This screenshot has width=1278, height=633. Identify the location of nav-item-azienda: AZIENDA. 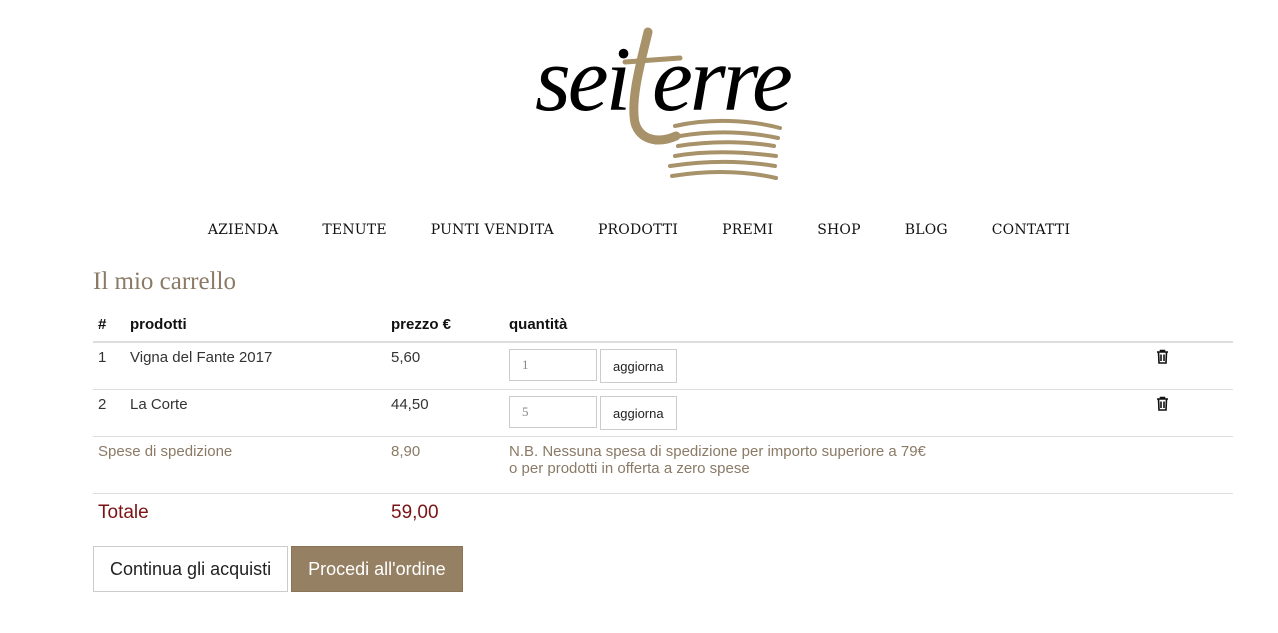
(243, 230).